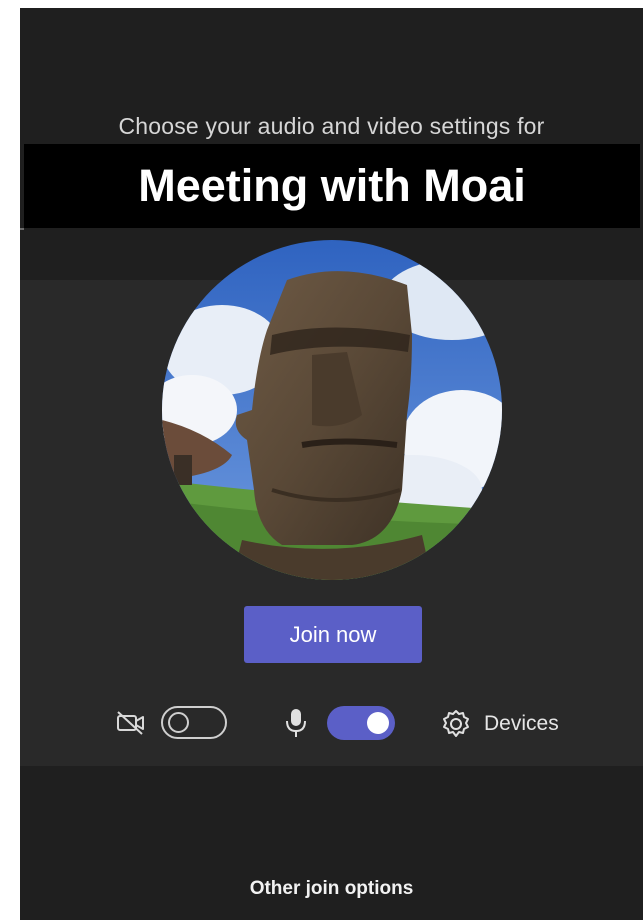  I want to click on divider, so click(22, 229).